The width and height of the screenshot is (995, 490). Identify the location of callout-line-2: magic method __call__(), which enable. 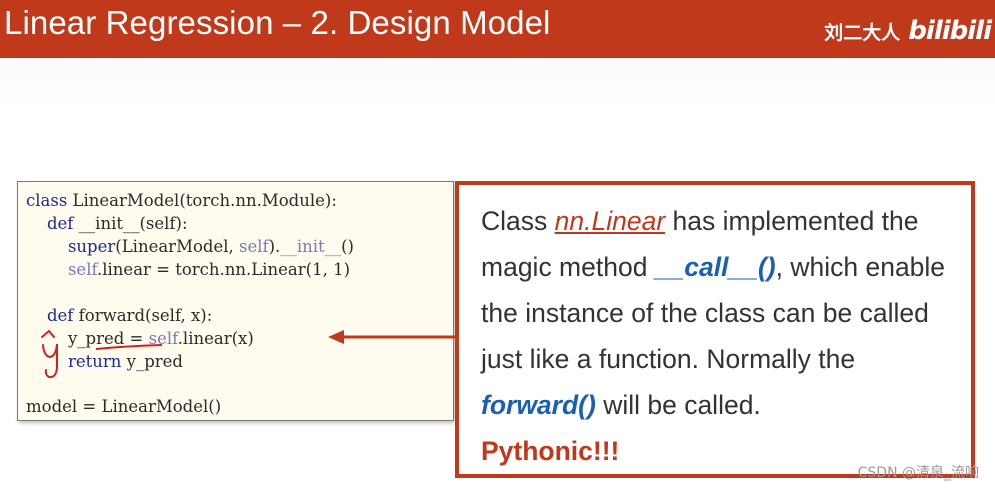
(713, 267).